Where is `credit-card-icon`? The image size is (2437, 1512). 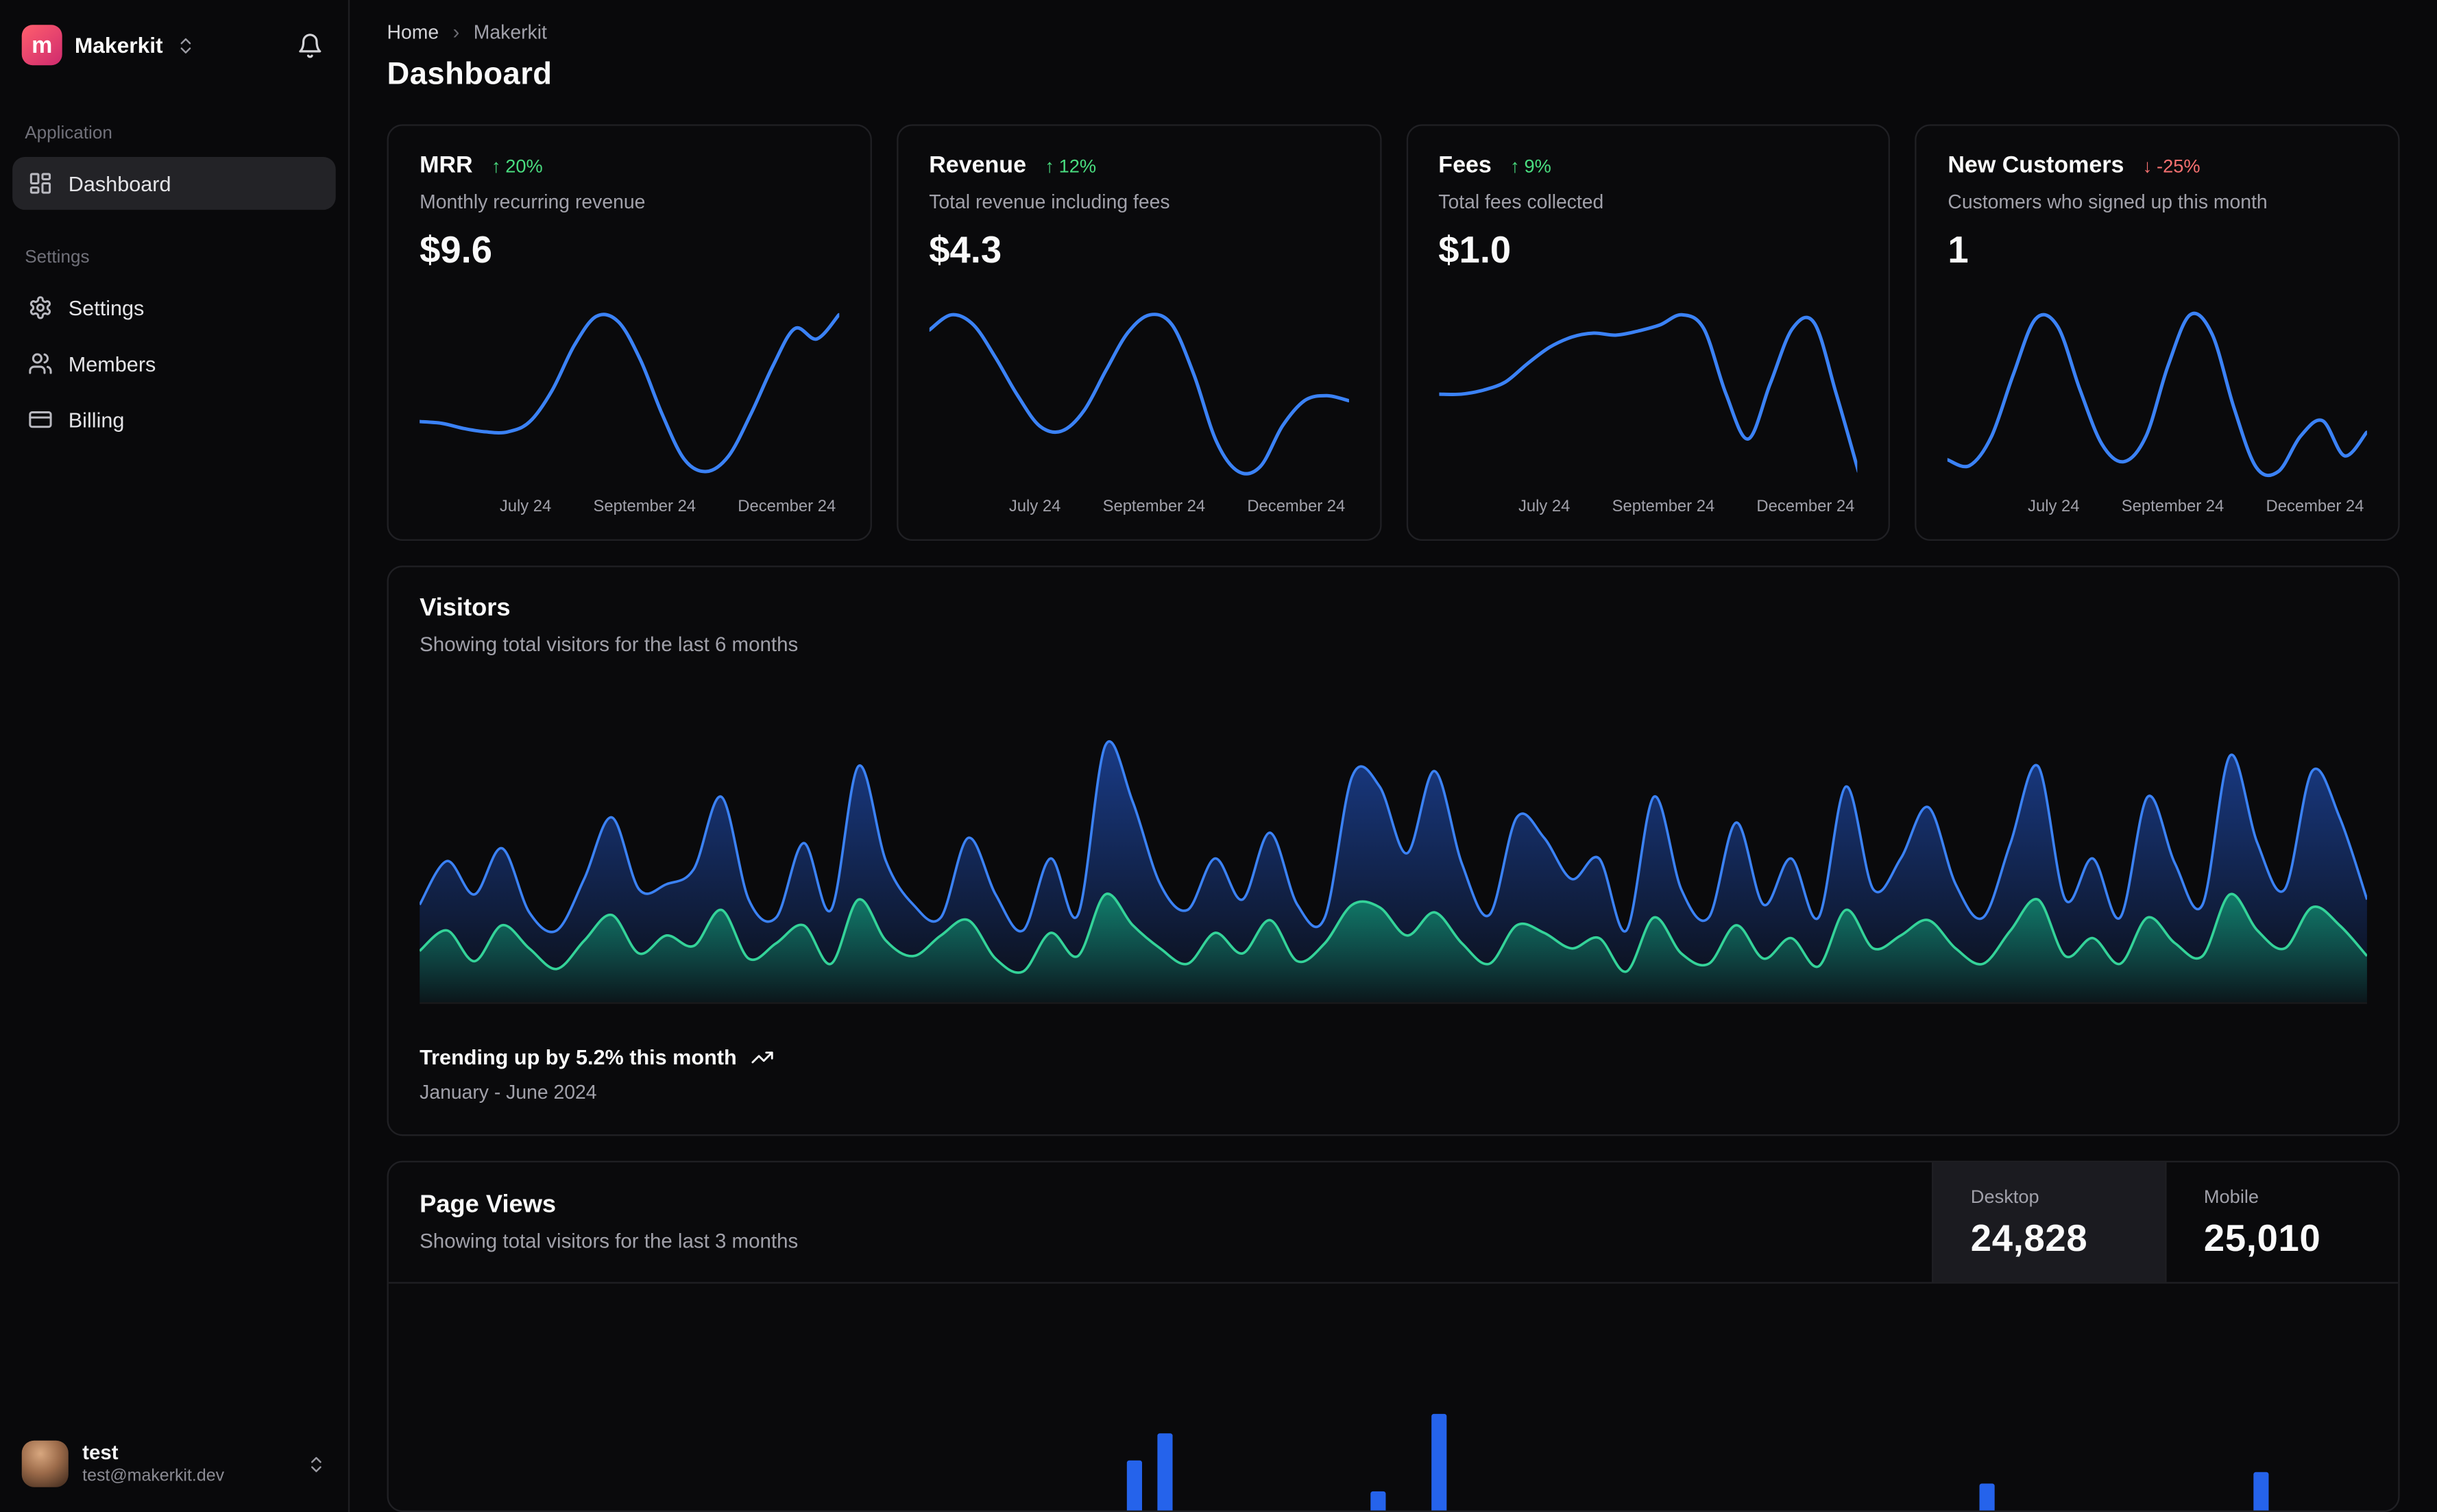
credit-card-icon is located at coordinates (40, 419).